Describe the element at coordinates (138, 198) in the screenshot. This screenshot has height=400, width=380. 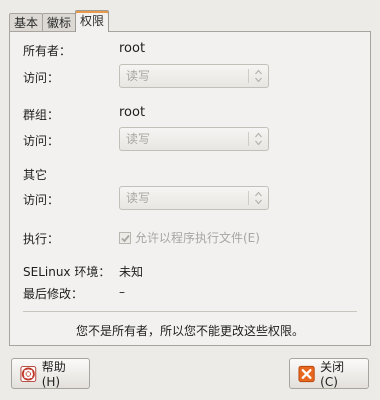
I see `others-access-value: 读写` at that location.